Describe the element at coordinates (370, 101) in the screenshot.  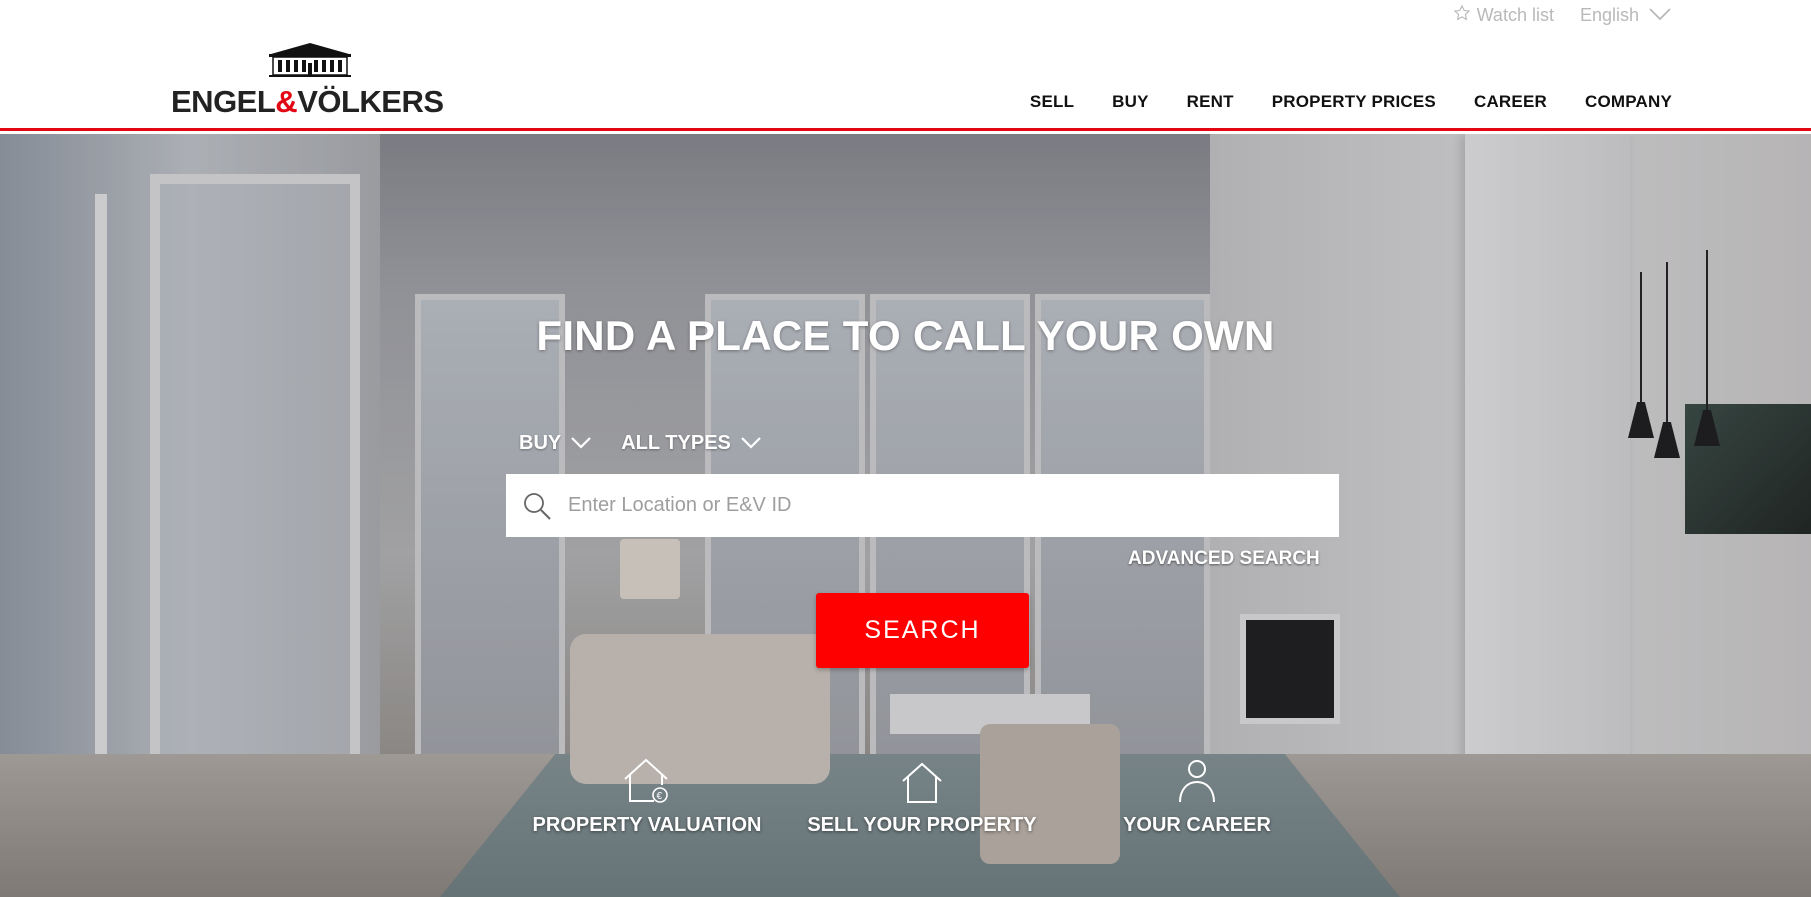
I see `brand-right: VÖLKERS` at that location.